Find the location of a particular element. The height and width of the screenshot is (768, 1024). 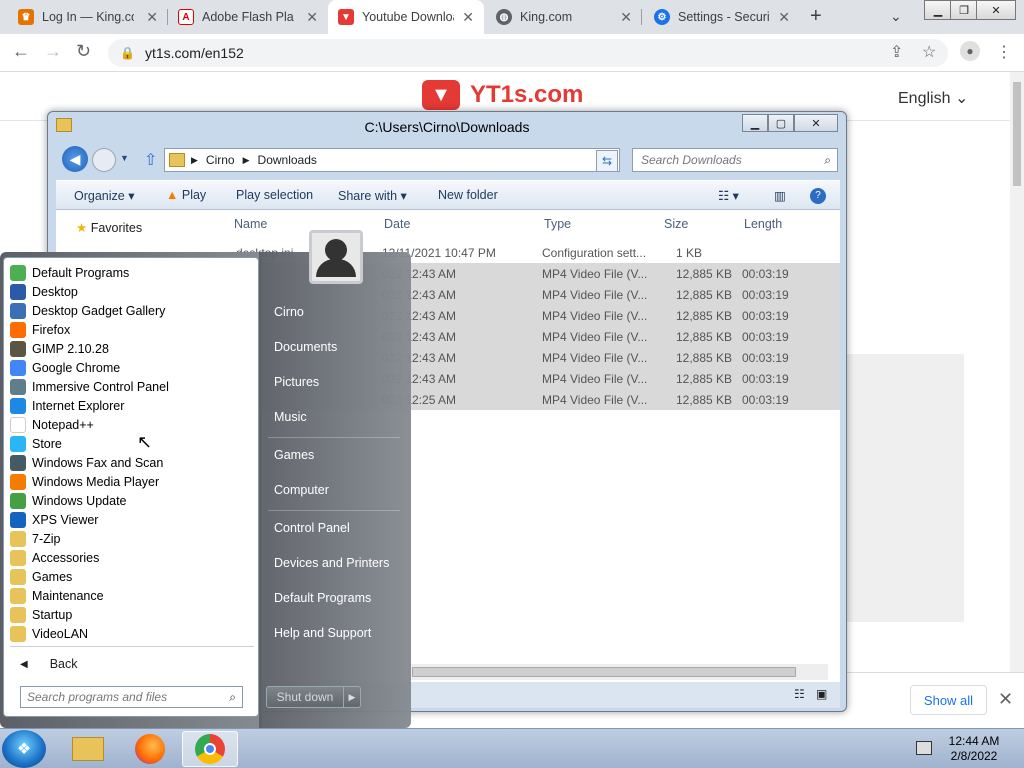

search-input: Search Downloads ⌕ is located at coordinates (735, 160).